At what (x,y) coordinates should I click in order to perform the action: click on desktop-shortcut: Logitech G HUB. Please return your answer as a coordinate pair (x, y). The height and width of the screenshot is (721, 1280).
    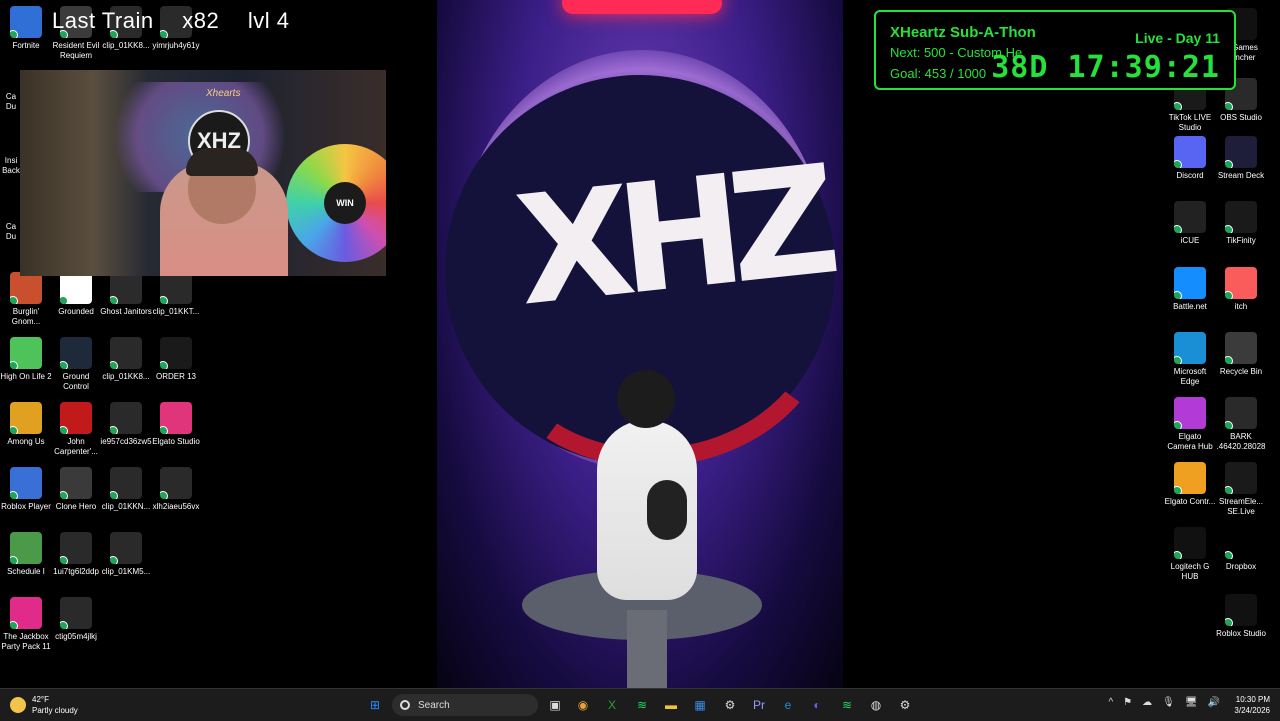
    Looking at the image, I should click on (1190, 554).